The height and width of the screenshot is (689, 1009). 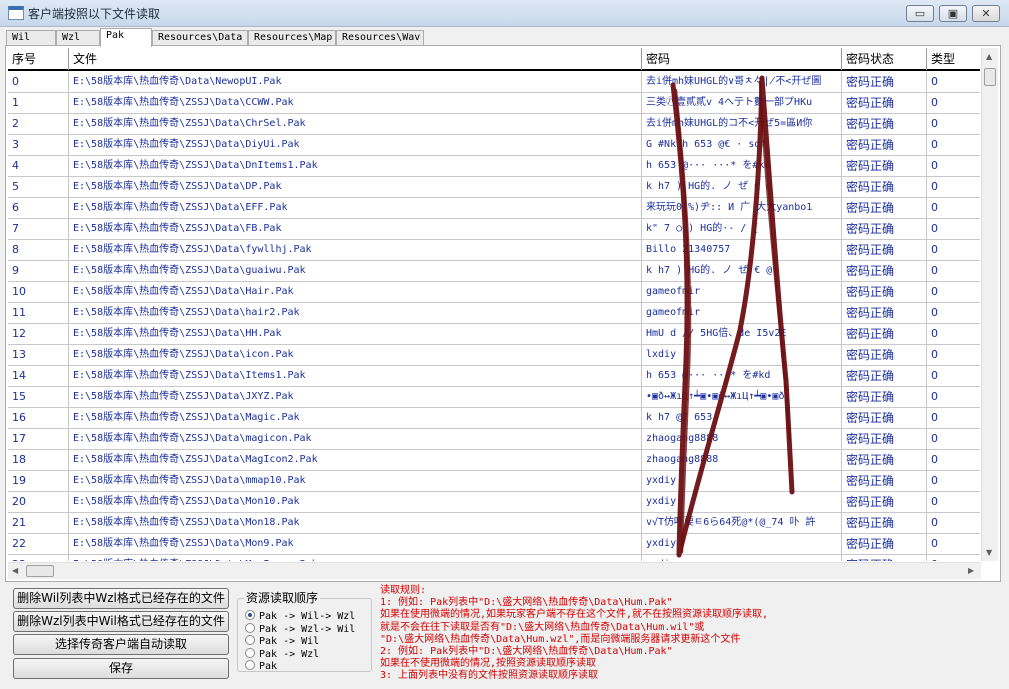 What do you see at coordinates (986, 13) in the screenshot?
I see `close-button: ✕` at bounding box center [986, 13].